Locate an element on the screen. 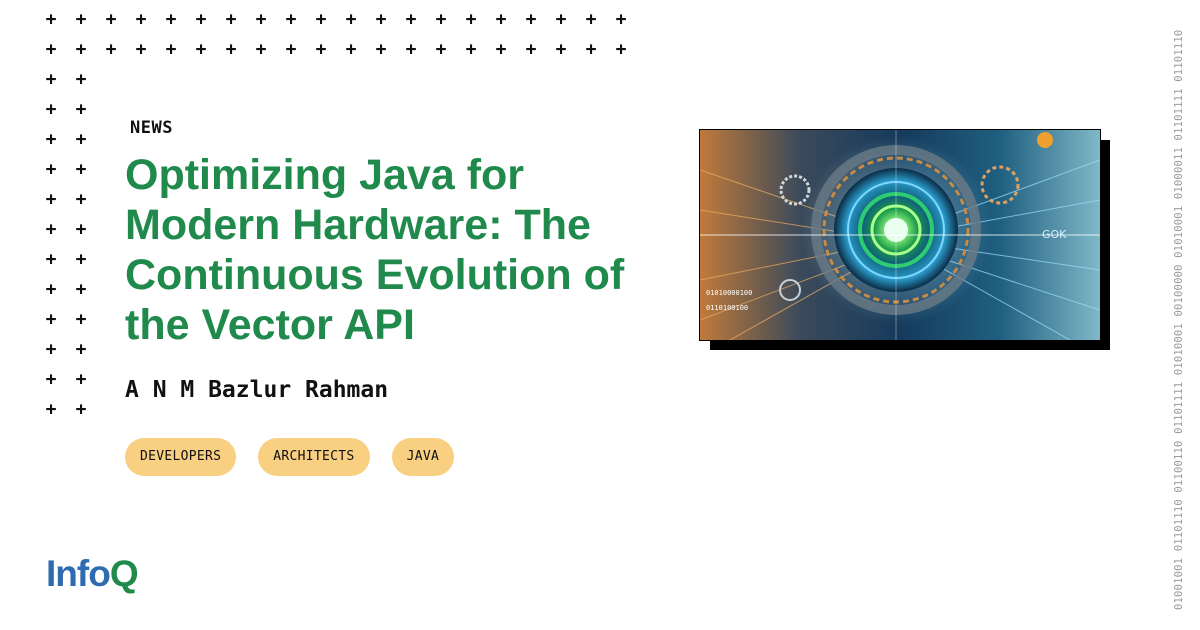  vector-api-abstract-illustration-icon: 01010000100 0110100100 GOK is located at coordinates (900, 235).